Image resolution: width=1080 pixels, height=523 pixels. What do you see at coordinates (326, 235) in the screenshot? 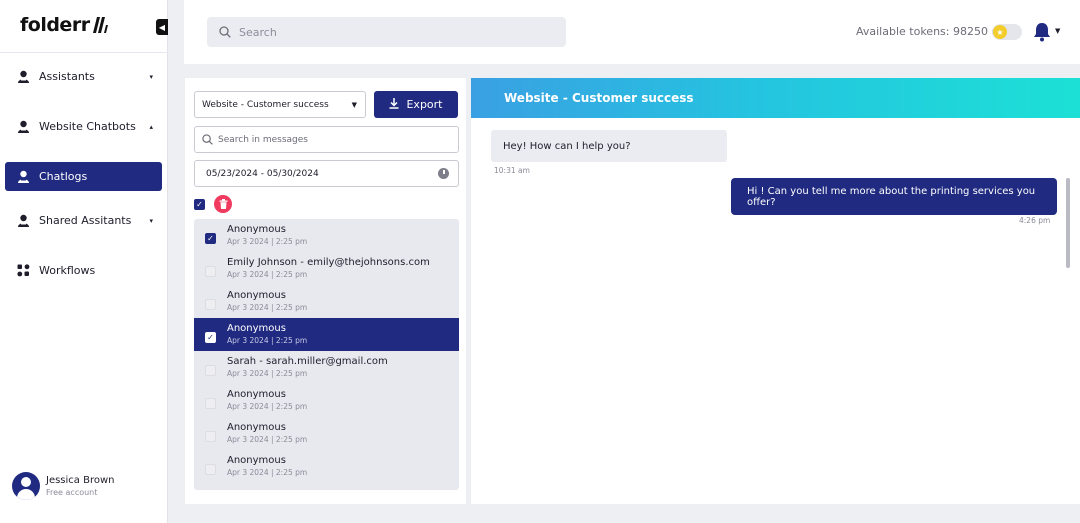
I see `list-item: ✓ Anonymous Apr 3 2024 | 2:25 pm` at bounding box center [326, 235].